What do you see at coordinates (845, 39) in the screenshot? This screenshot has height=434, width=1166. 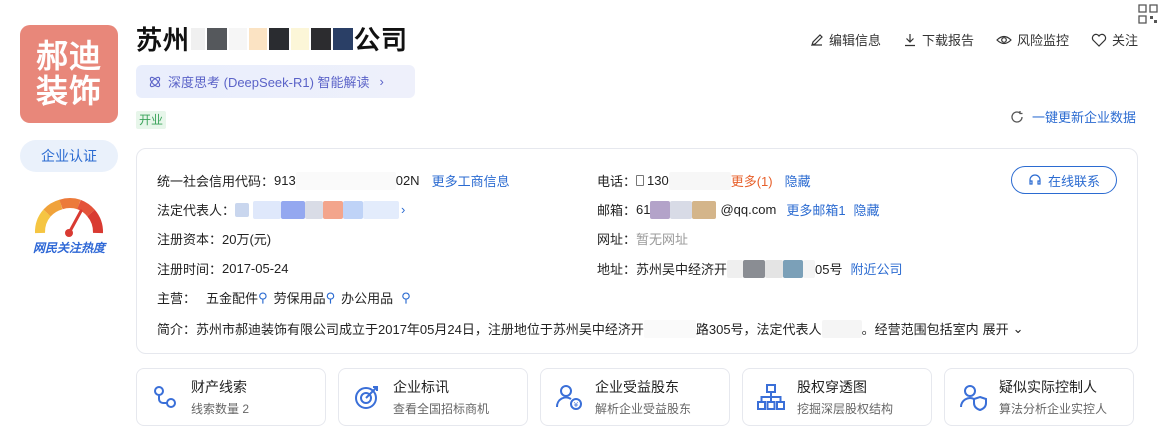 I see `edit-info-button: 编辑信息` at bounding box center [845, 39].